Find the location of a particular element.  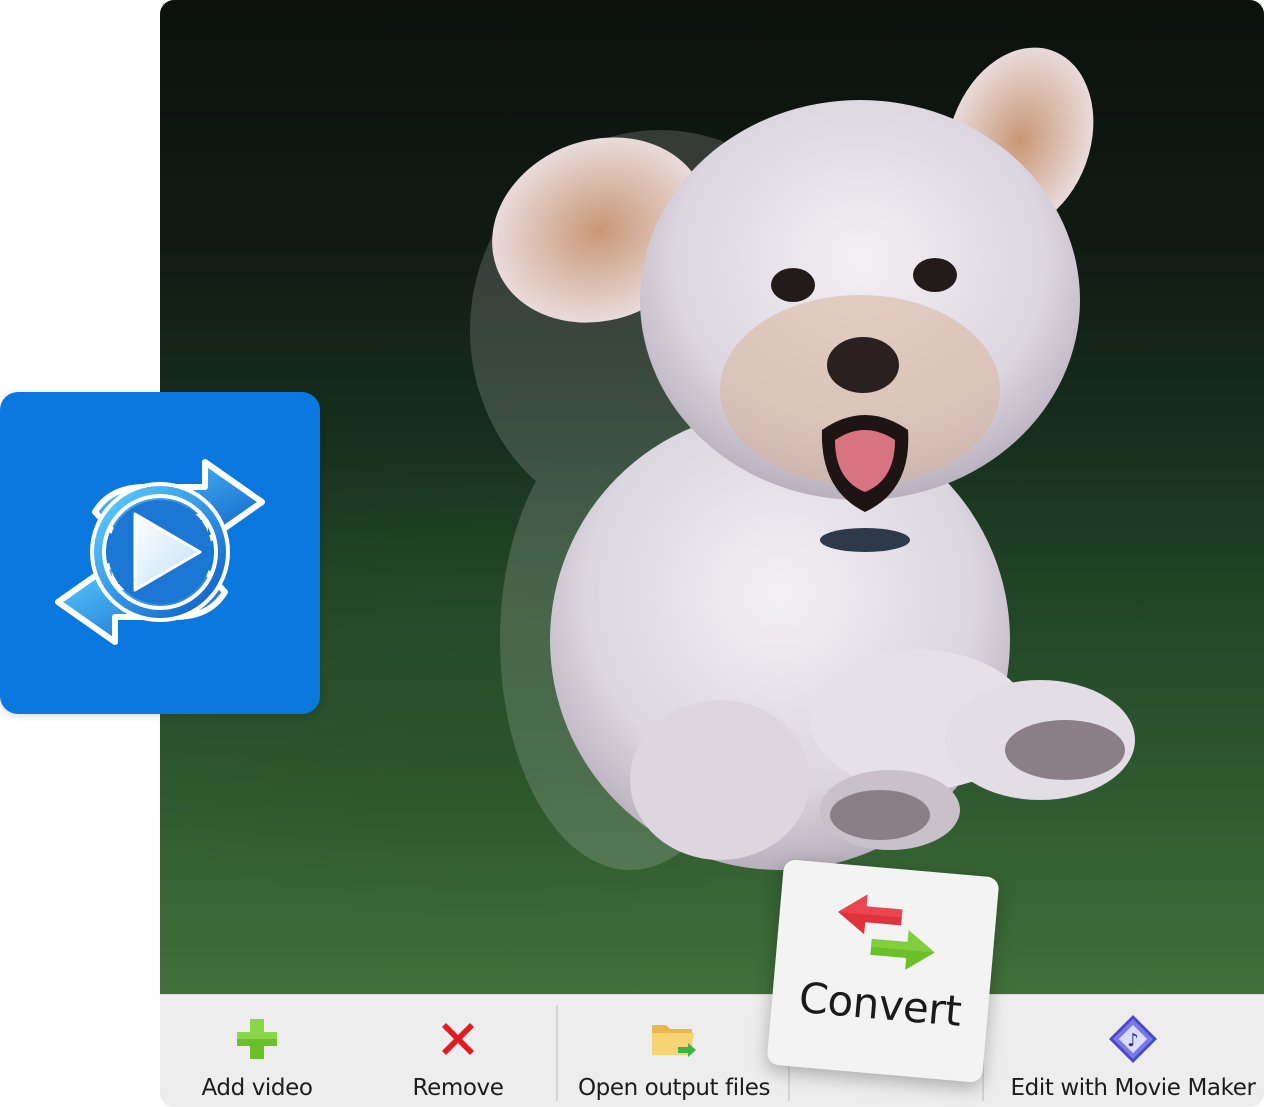

remove-button: Remove is located at coordinates (458, 1051).